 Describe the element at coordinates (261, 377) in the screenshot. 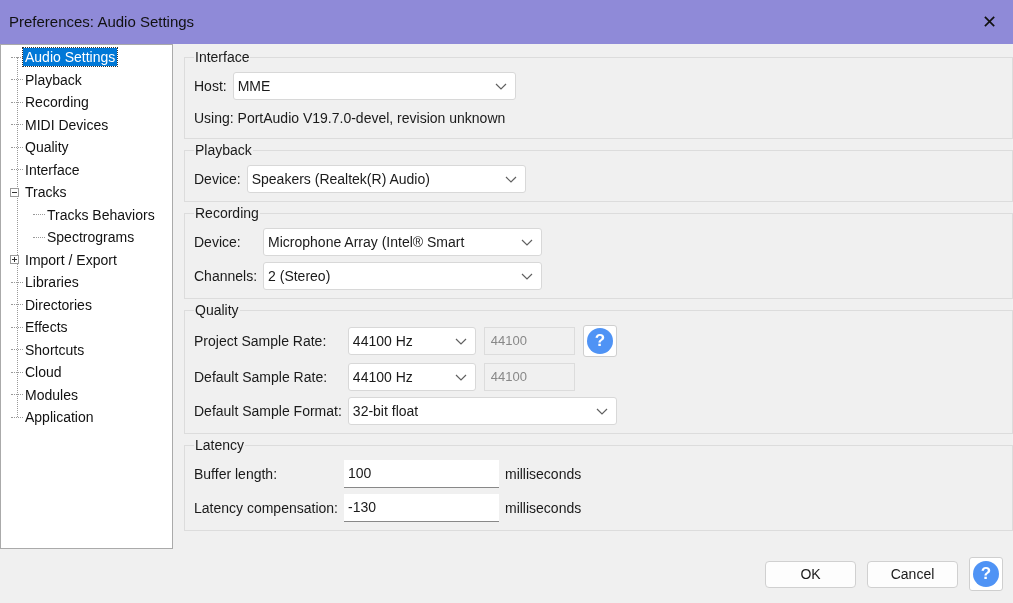

I see `field-label: Default Sample Rate:` at that location.